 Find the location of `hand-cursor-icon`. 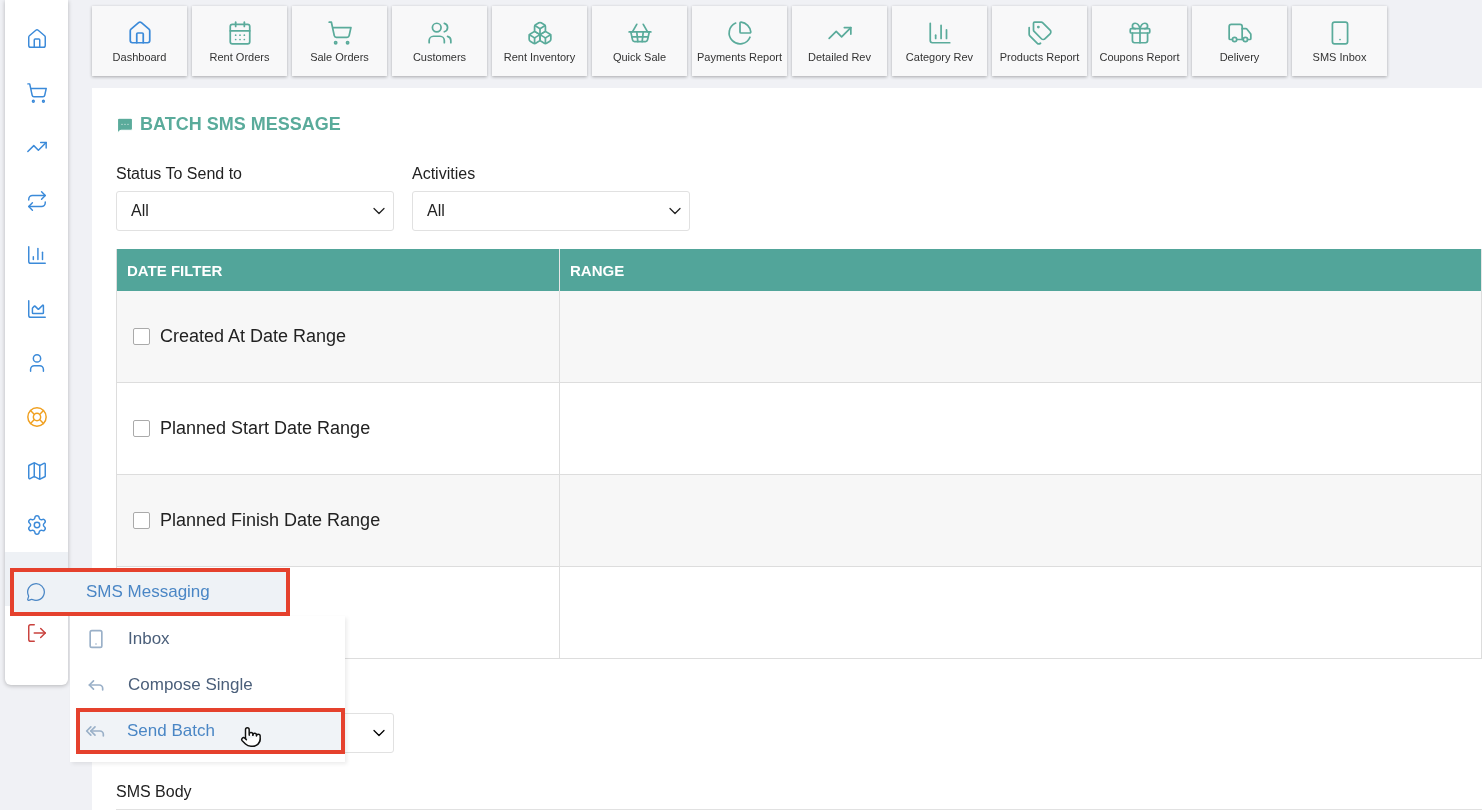

hand-cursor-icon is located at coordinates (251, 737).